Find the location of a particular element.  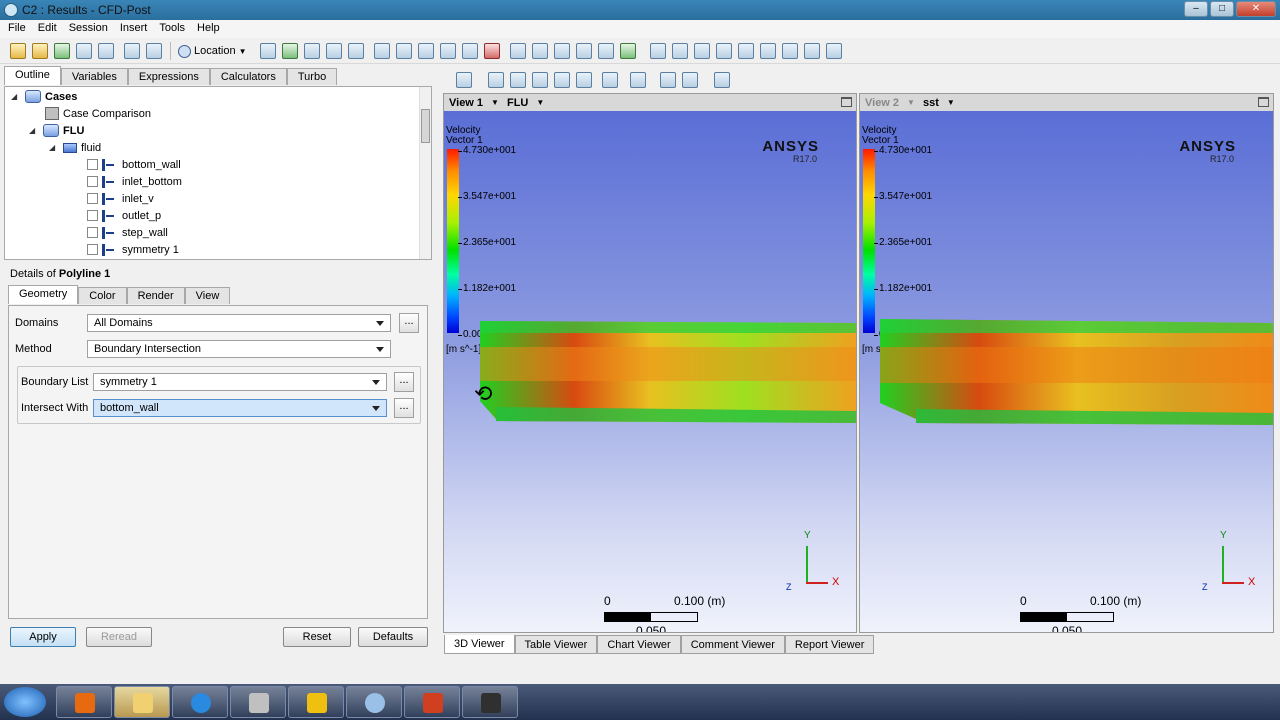

clip-plane-icon is located at coordinates (470, 51).